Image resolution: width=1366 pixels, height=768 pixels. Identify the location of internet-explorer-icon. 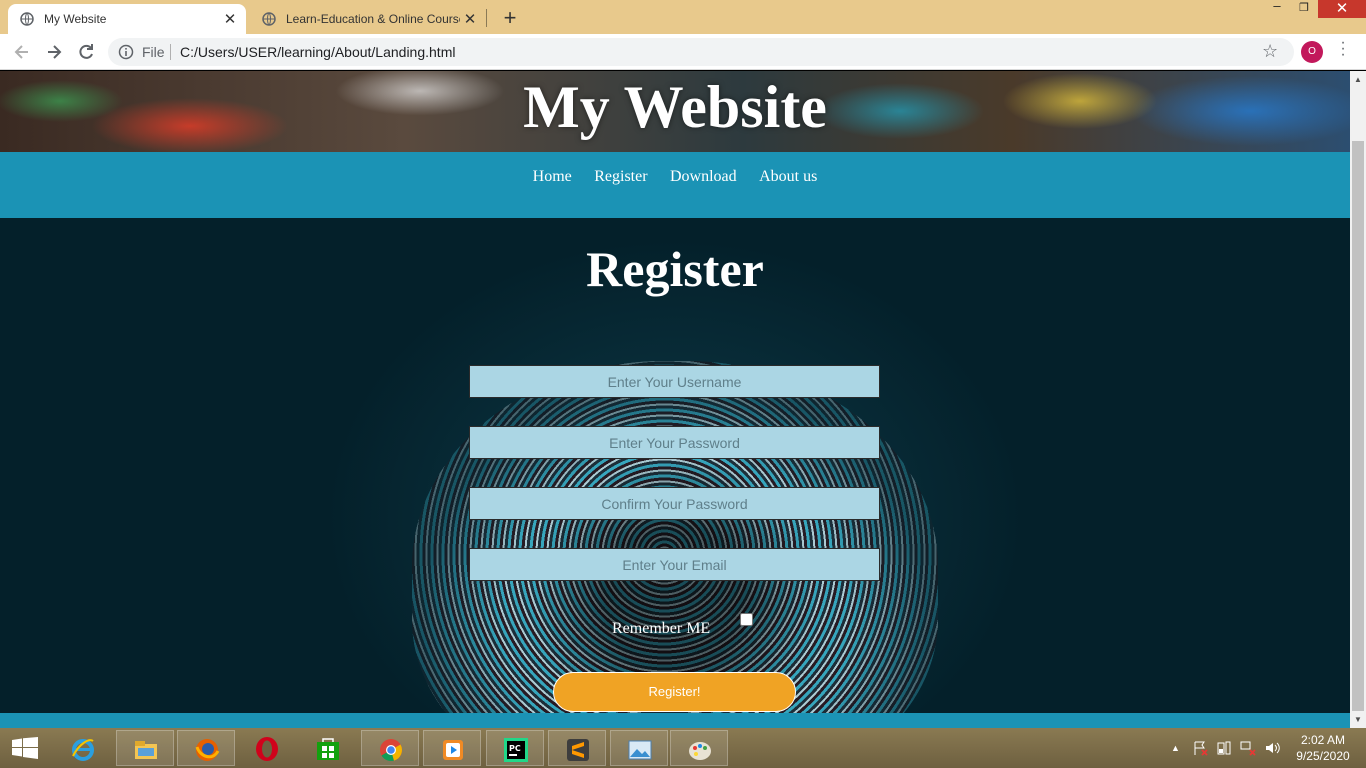
(83, 750).